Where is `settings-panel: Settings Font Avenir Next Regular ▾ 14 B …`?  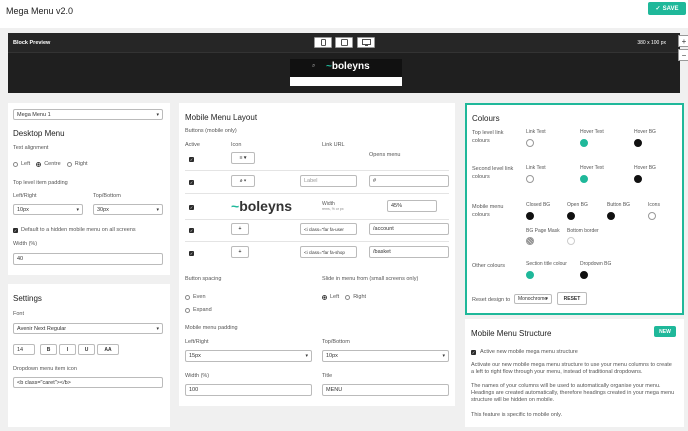 settings-panel: Settings Font Avenir Next Regular ▾ 14 B … is located at coordinates (89, 355).